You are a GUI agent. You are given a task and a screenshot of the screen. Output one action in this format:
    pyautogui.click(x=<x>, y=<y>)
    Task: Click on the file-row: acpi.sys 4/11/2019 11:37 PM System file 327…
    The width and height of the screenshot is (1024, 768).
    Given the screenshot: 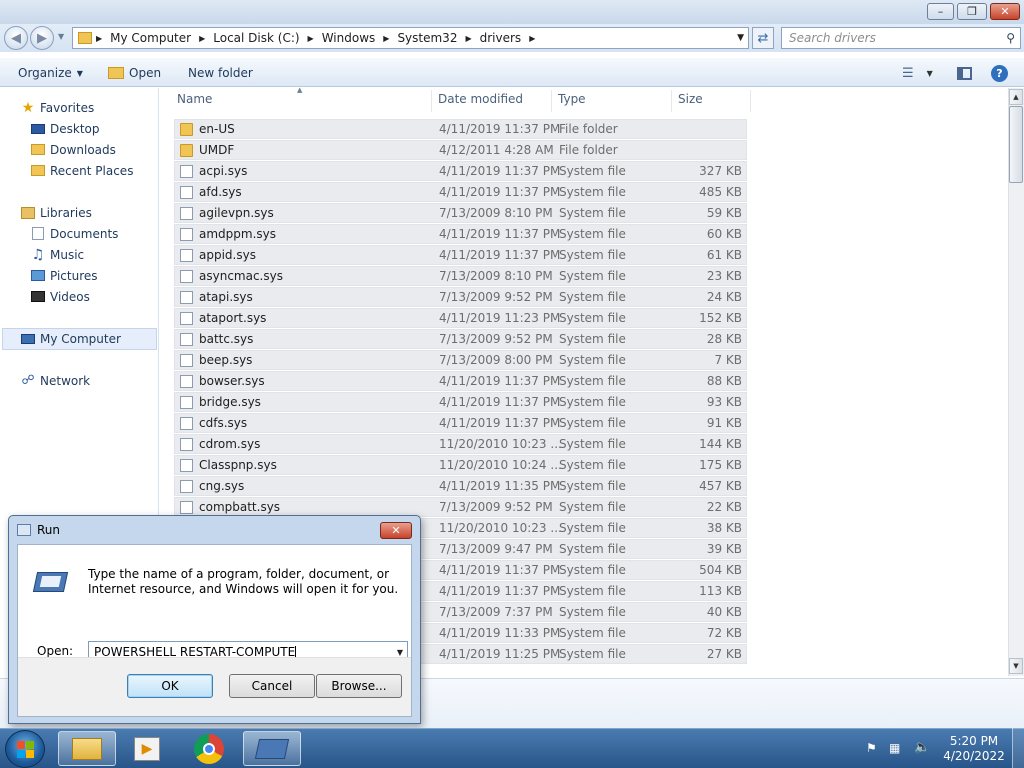 What is the action you would take?
    pyautogui.click(x=460, y=171)
    